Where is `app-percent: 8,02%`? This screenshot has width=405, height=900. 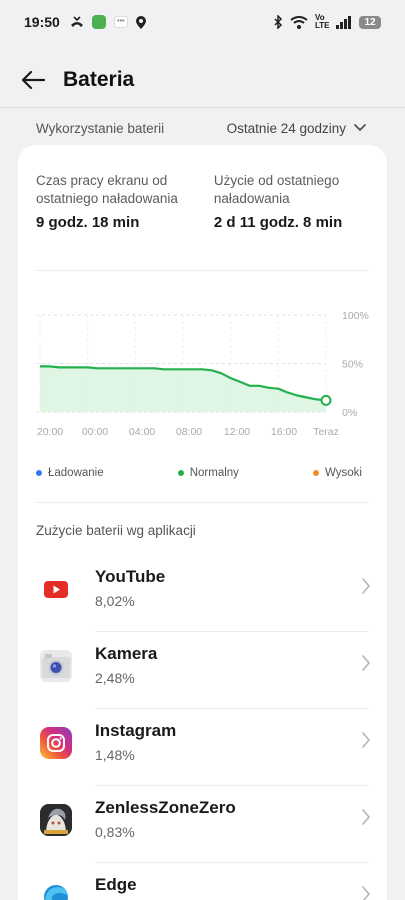
app-percent: 8,02% is located at coordinates (115, 601).